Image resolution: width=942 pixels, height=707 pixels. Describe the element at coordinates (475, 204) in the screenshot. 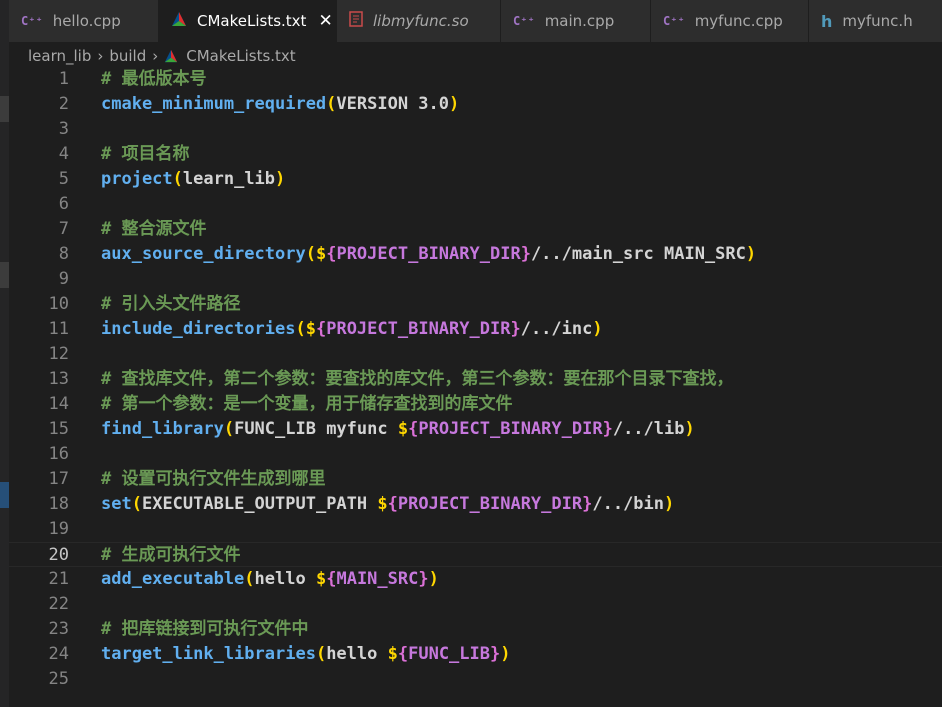

I see `code-line: 6` at that location.